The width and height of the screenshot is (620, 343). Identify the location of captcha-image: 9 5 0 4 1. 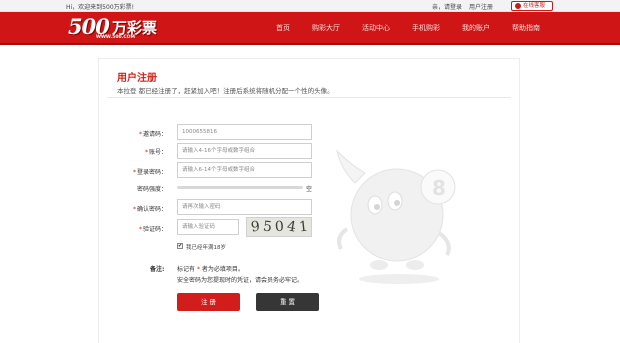
(279, 227).